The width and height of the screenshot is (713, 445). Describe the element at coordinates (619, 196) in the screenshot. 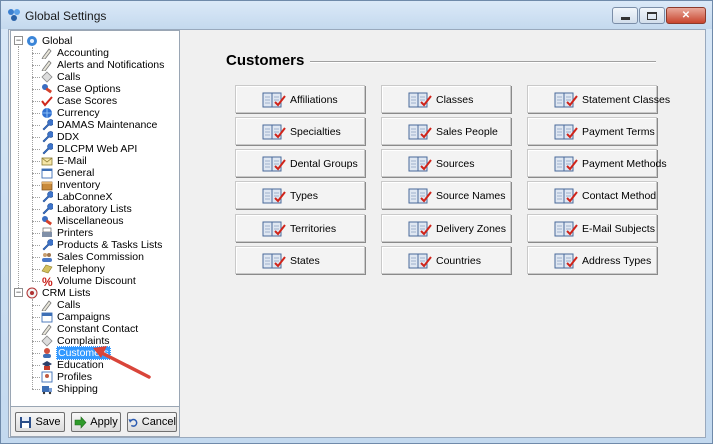

I see `tile-label: Contact Method` at that location.